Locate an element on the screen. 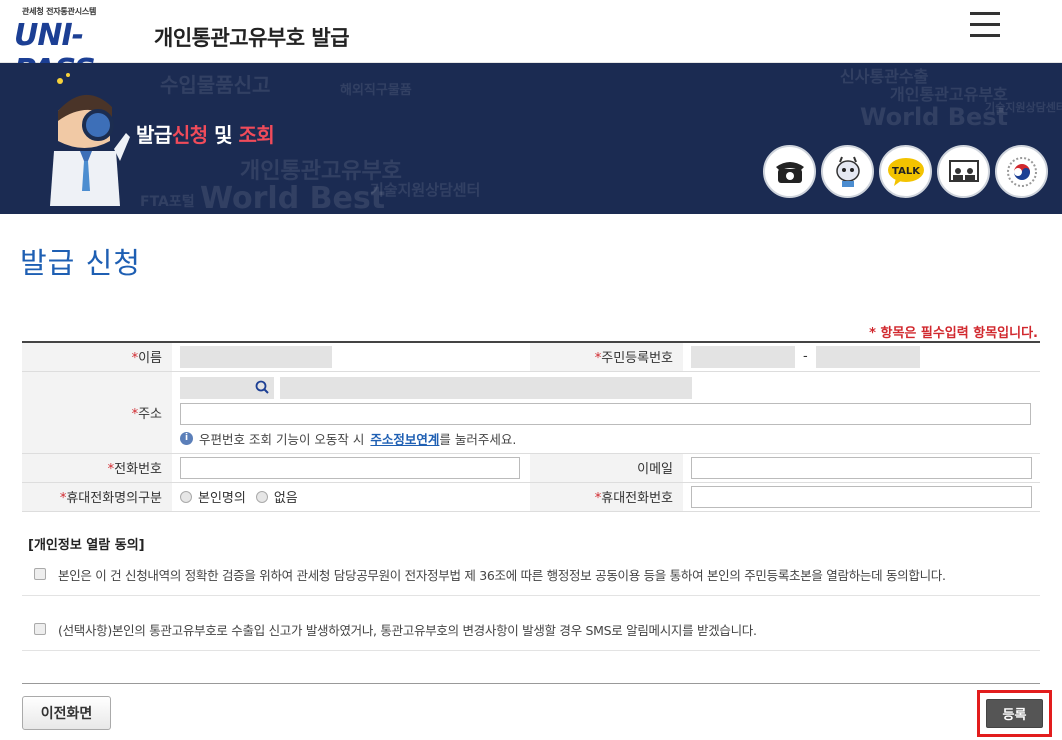 The width and height of the screenshot is (1062, 740). name-label: *이름 is located at coordinates (97, 357).